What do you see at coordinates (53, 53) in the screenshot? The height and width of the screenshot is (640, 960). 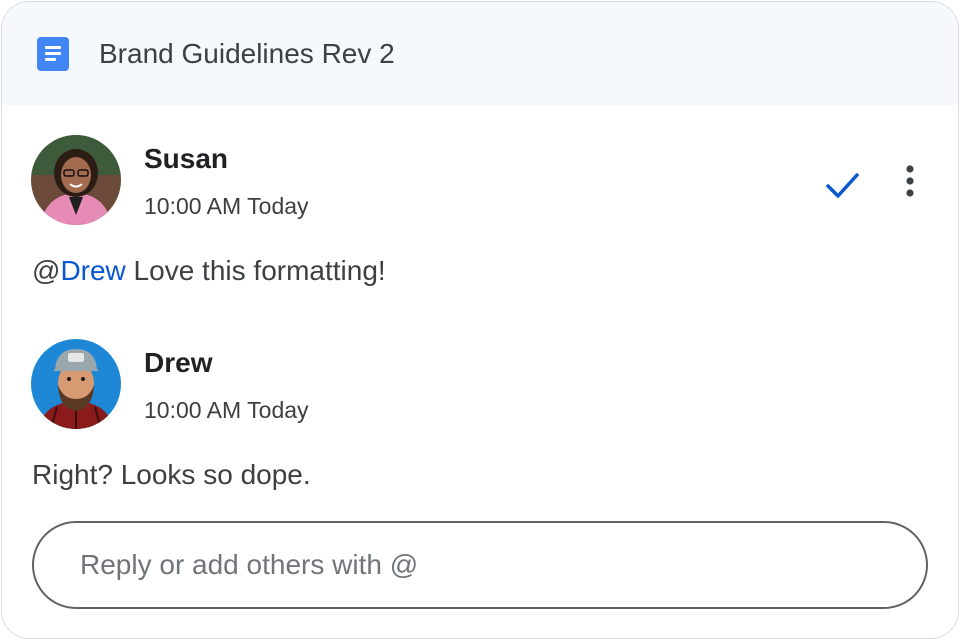 I see `google-docs-icon` at bounding box center [53, 53].